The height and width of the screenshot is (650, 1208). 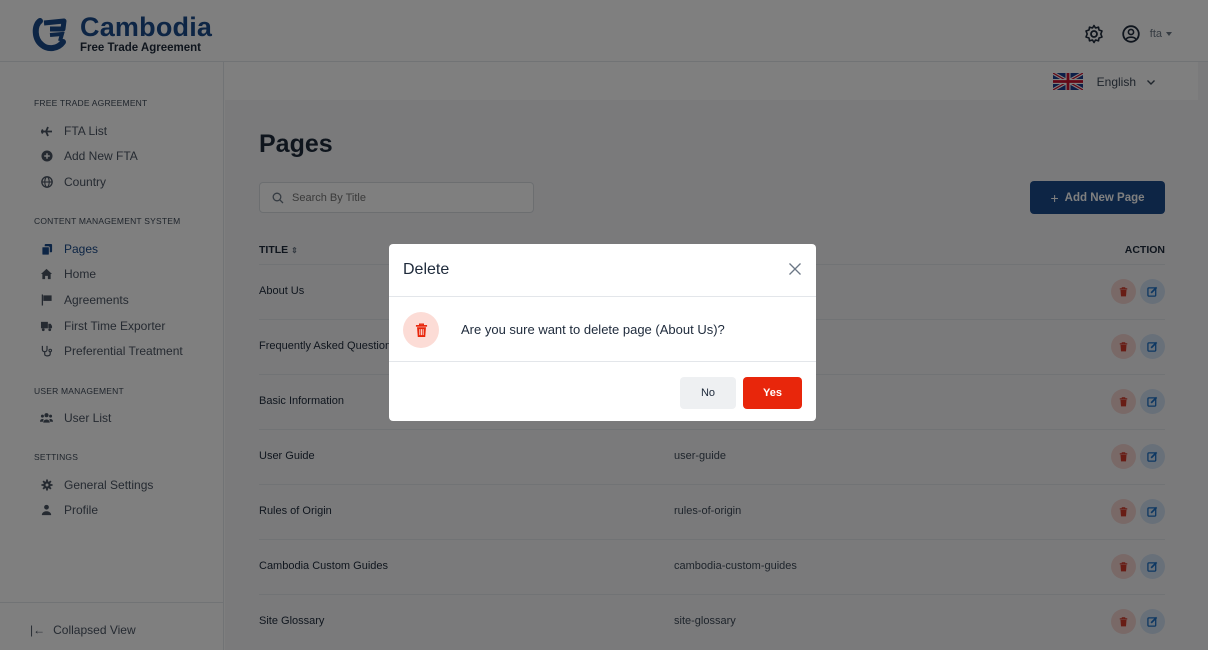 I want to click on dialog-title: Delete, so click(x=426, y=269).